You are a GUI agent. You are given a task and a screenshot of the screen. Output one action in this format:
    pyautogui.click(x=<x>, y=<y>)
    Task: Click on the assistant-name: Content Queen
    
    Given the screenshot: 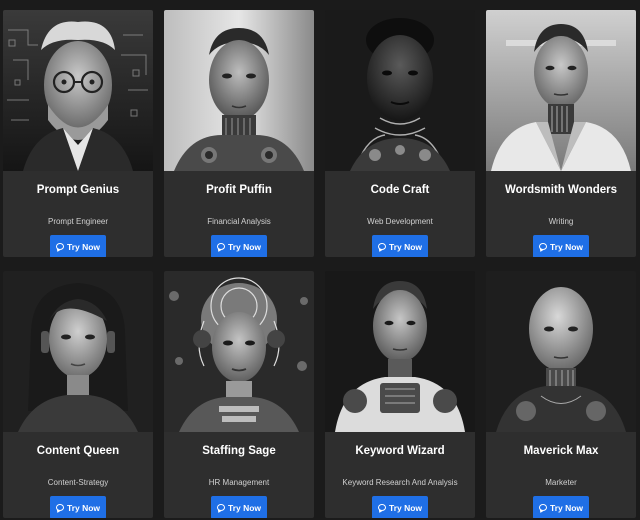 What is the action you would take?
    pyautogui.click(x=78, y=451)
    